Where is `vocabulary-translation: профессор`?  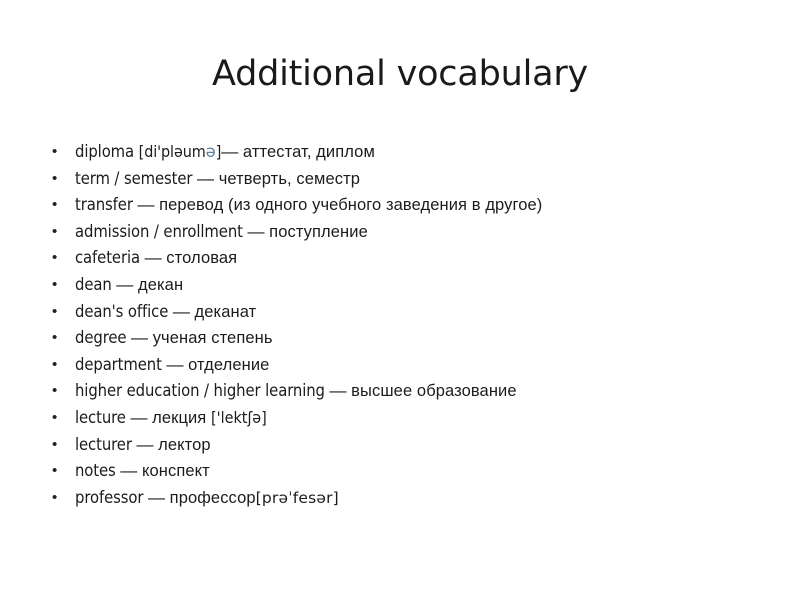
vocabulary-translation: профессор is located at coordinates (210, 497).